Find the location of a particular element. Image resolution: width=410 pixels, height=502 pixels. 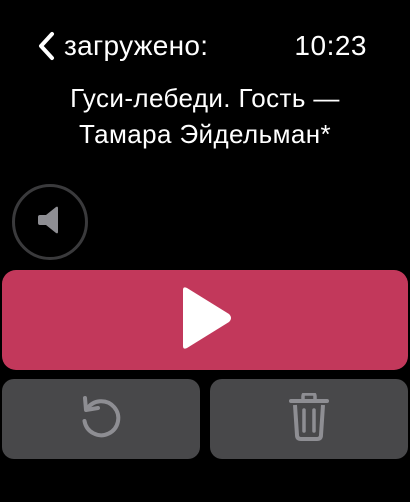

speaker-icon is located at coordinates (50, 222).